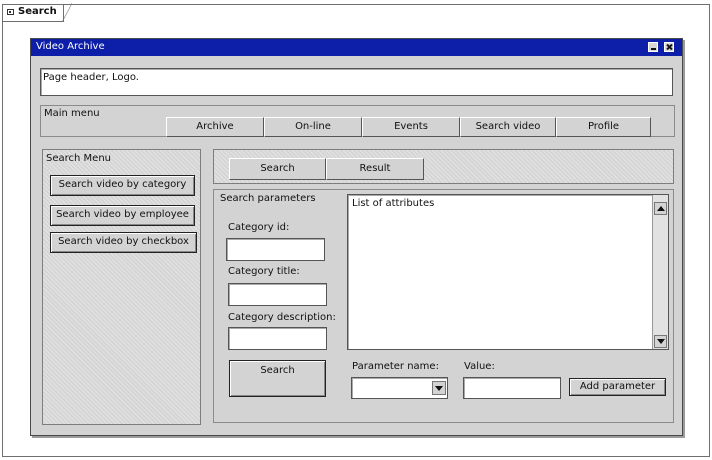 The height and width of the screenshot is (460, 712). What do you see at coordinates (617, 387) in the screenshot?
I see `add-parameter-button: Add parameter` at bounding box center [617, 387].